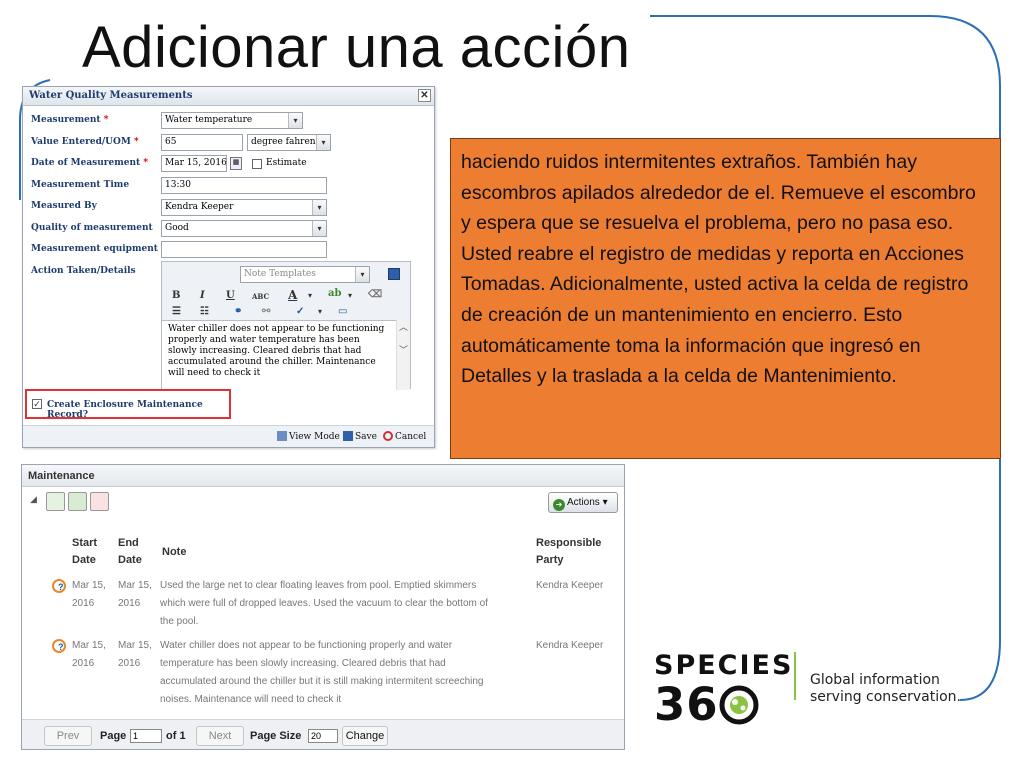 The height and width of the screenshot is (768, 1024). Describe the element at coordinates (244, 228) in the screenshot. I see `quality-select: Good ▾` at that location.